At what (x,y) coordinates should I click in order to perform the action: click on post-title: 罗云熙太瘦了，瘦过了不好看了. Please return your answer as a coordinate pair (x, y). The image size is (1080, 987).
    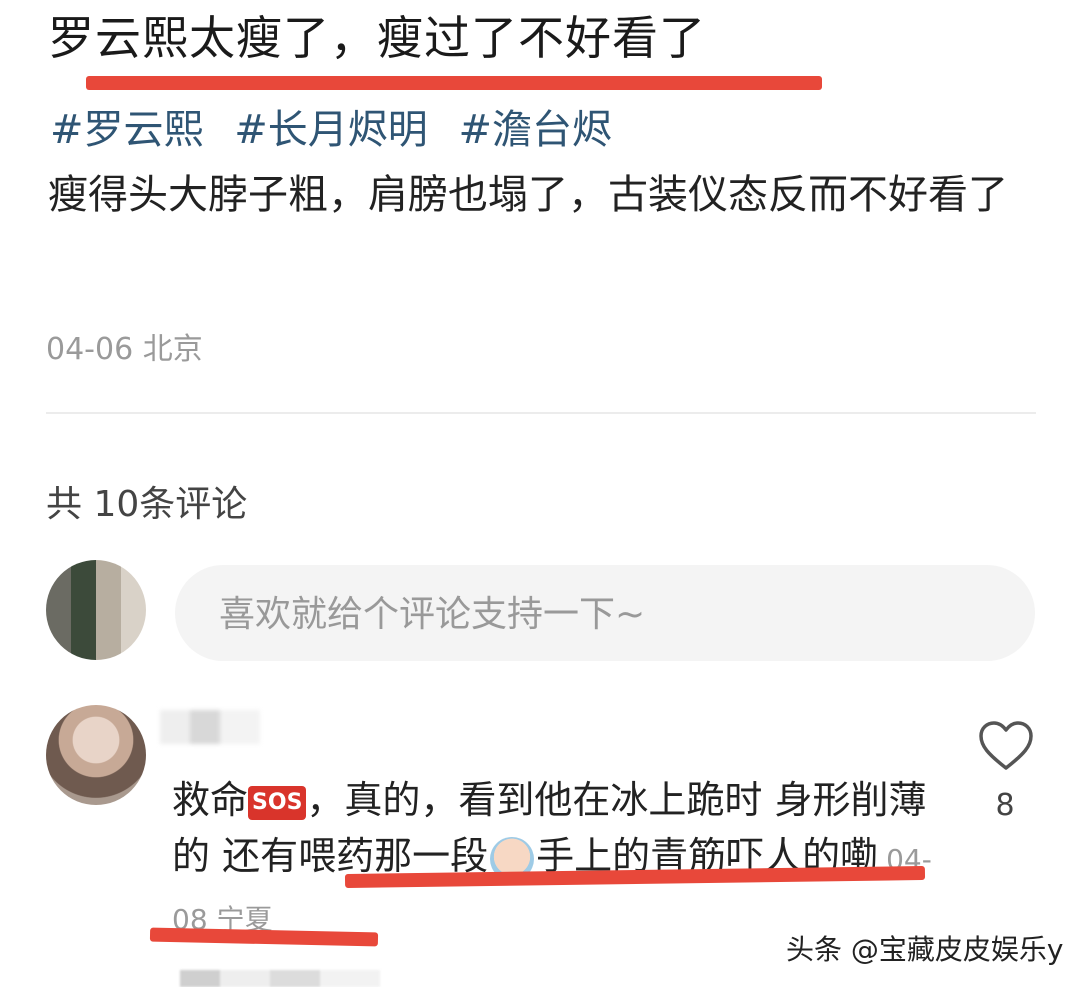
    Looking at the image, I should click on (377, 38).